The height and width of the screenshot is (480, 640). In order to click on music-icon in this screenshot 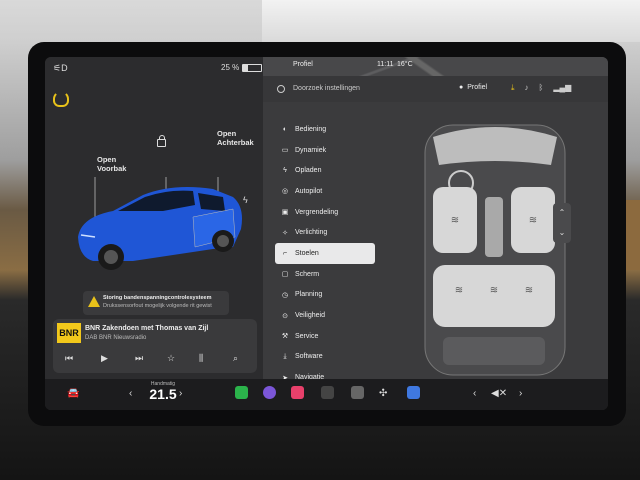, I will do `click(297, 392)`.